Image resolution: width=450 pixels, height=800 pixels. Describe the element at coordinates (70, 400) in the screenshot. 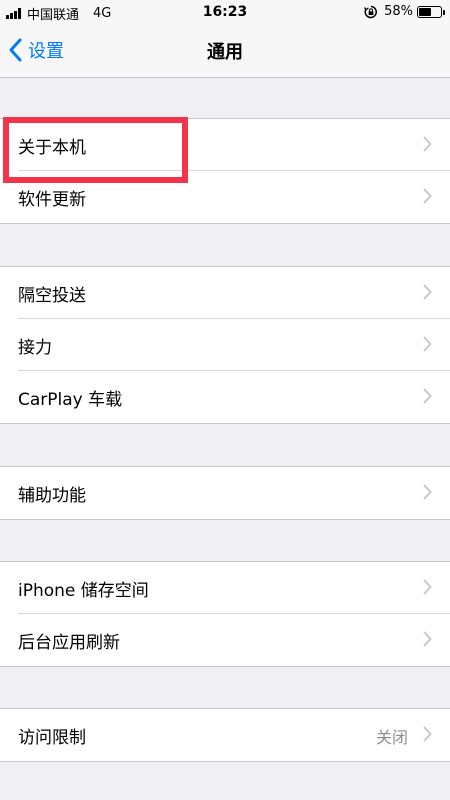

I see `row-label: CarPlay 车载` at that location.